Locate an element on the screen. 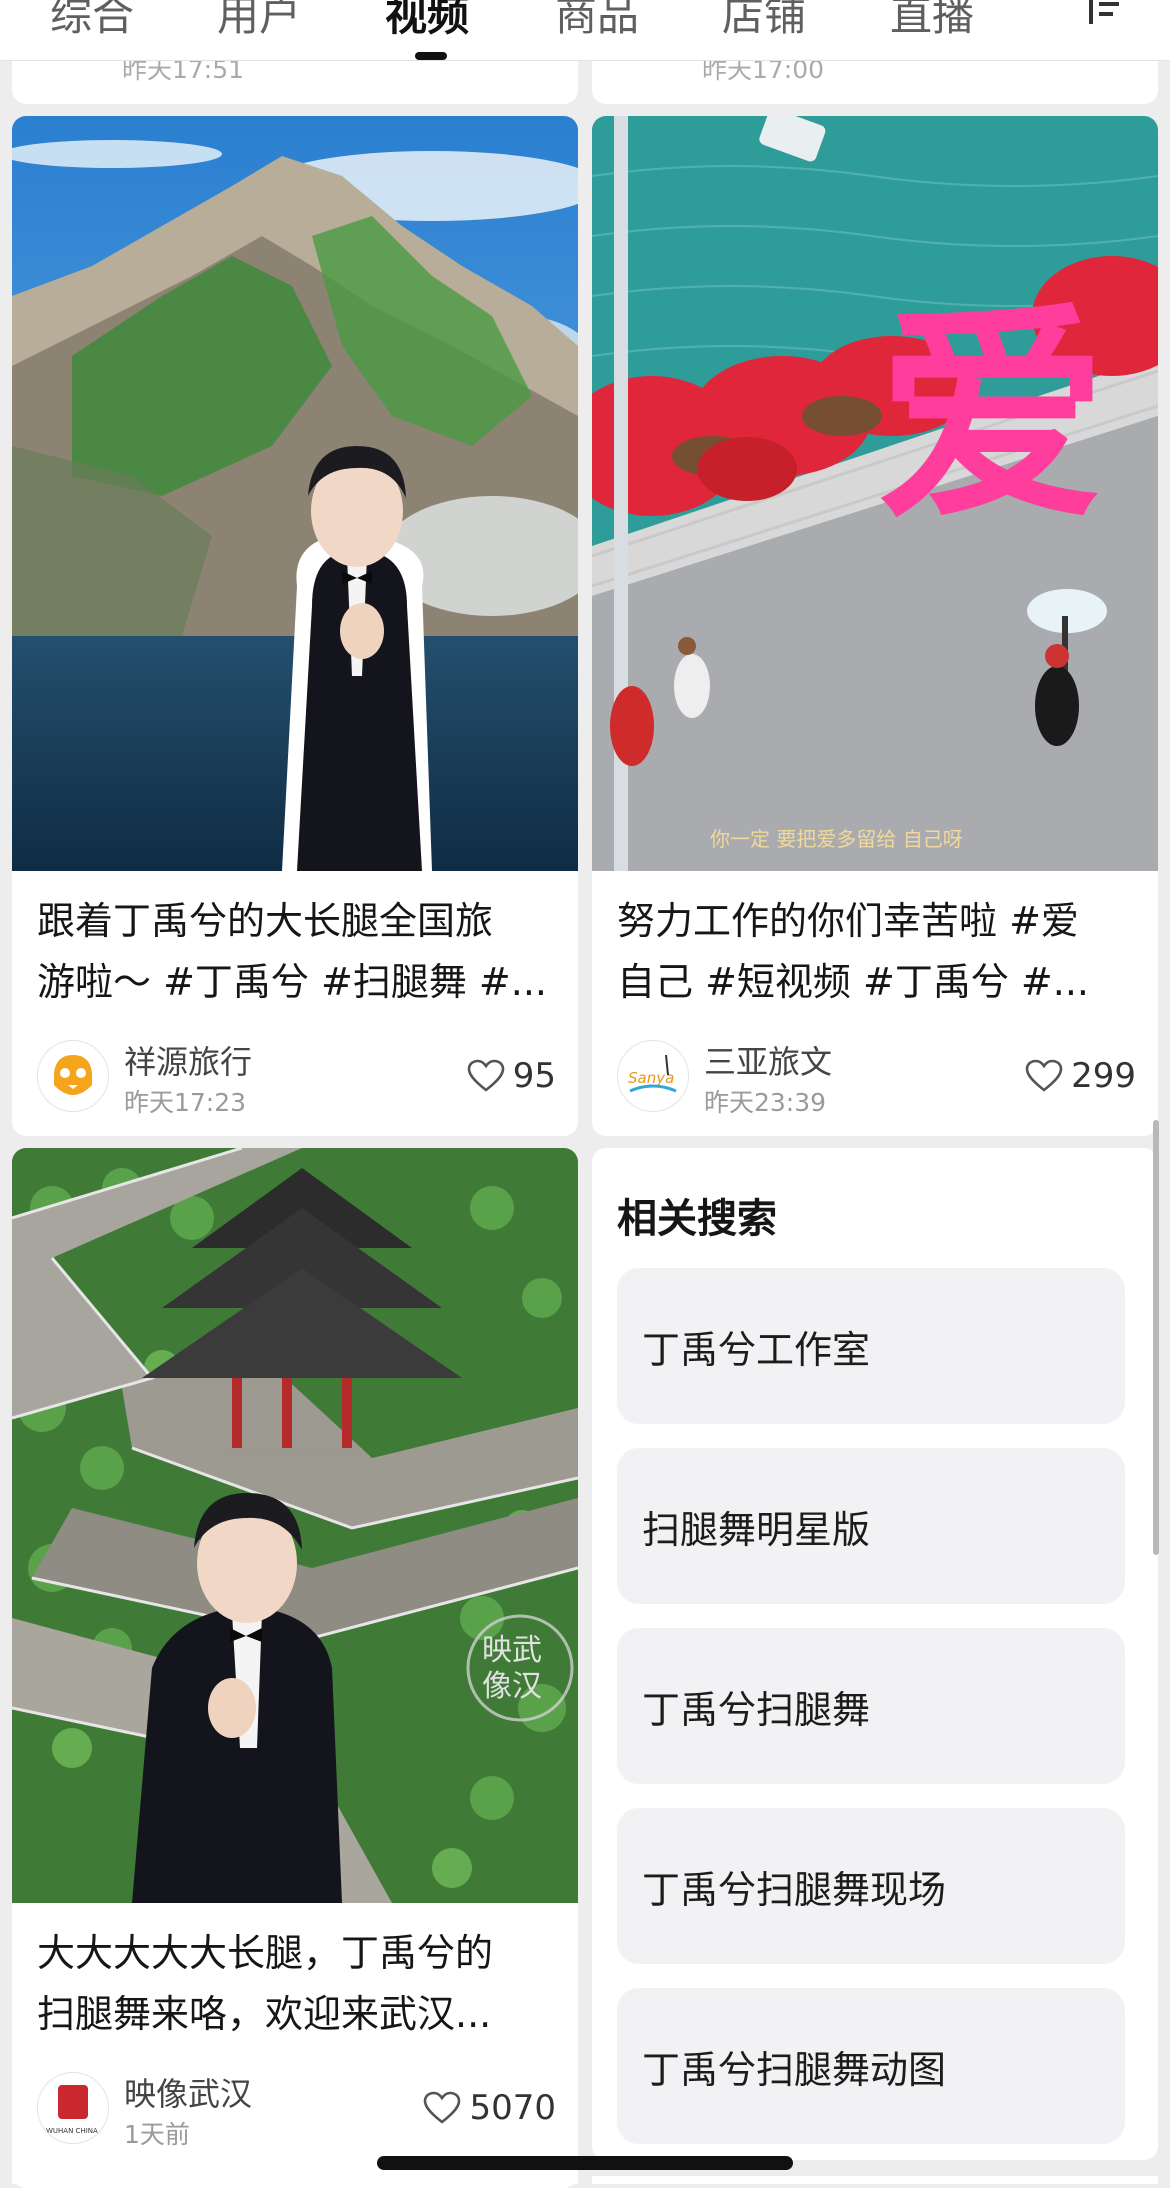  post-time: 昨天17:23 is located at coordinates (185, 1102).